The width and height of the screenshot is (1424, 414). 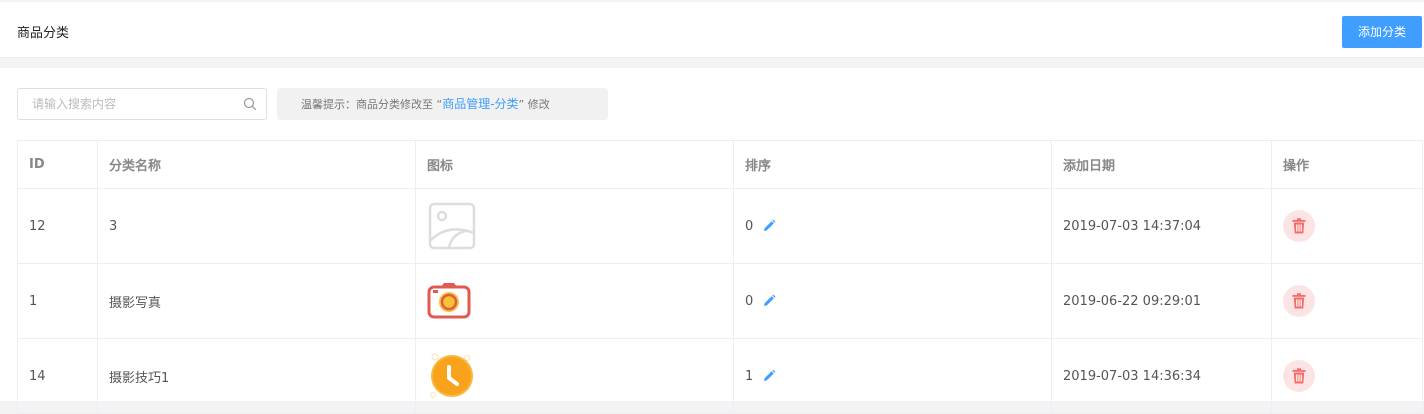 What do you see at coordinates (256, 226) in the screenshot?
I see `cell-name: 3` at bounding box center [256, 226].